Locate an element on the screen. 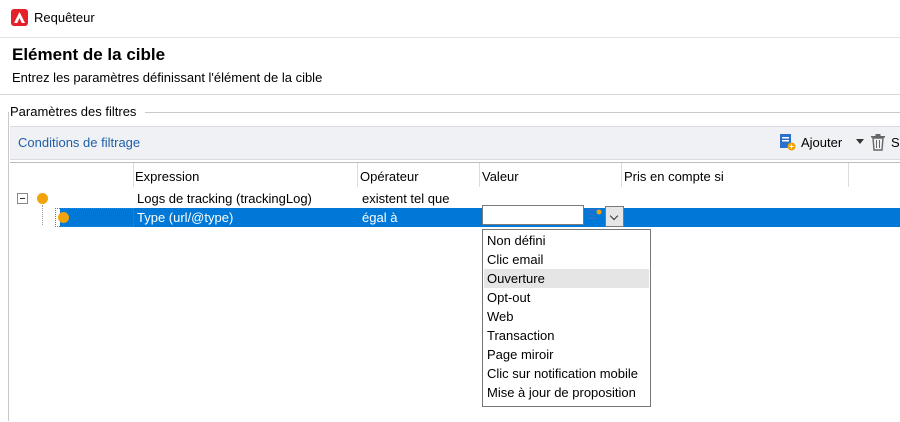  option-non-defini: Non défini is located at coordinates (566, 240).